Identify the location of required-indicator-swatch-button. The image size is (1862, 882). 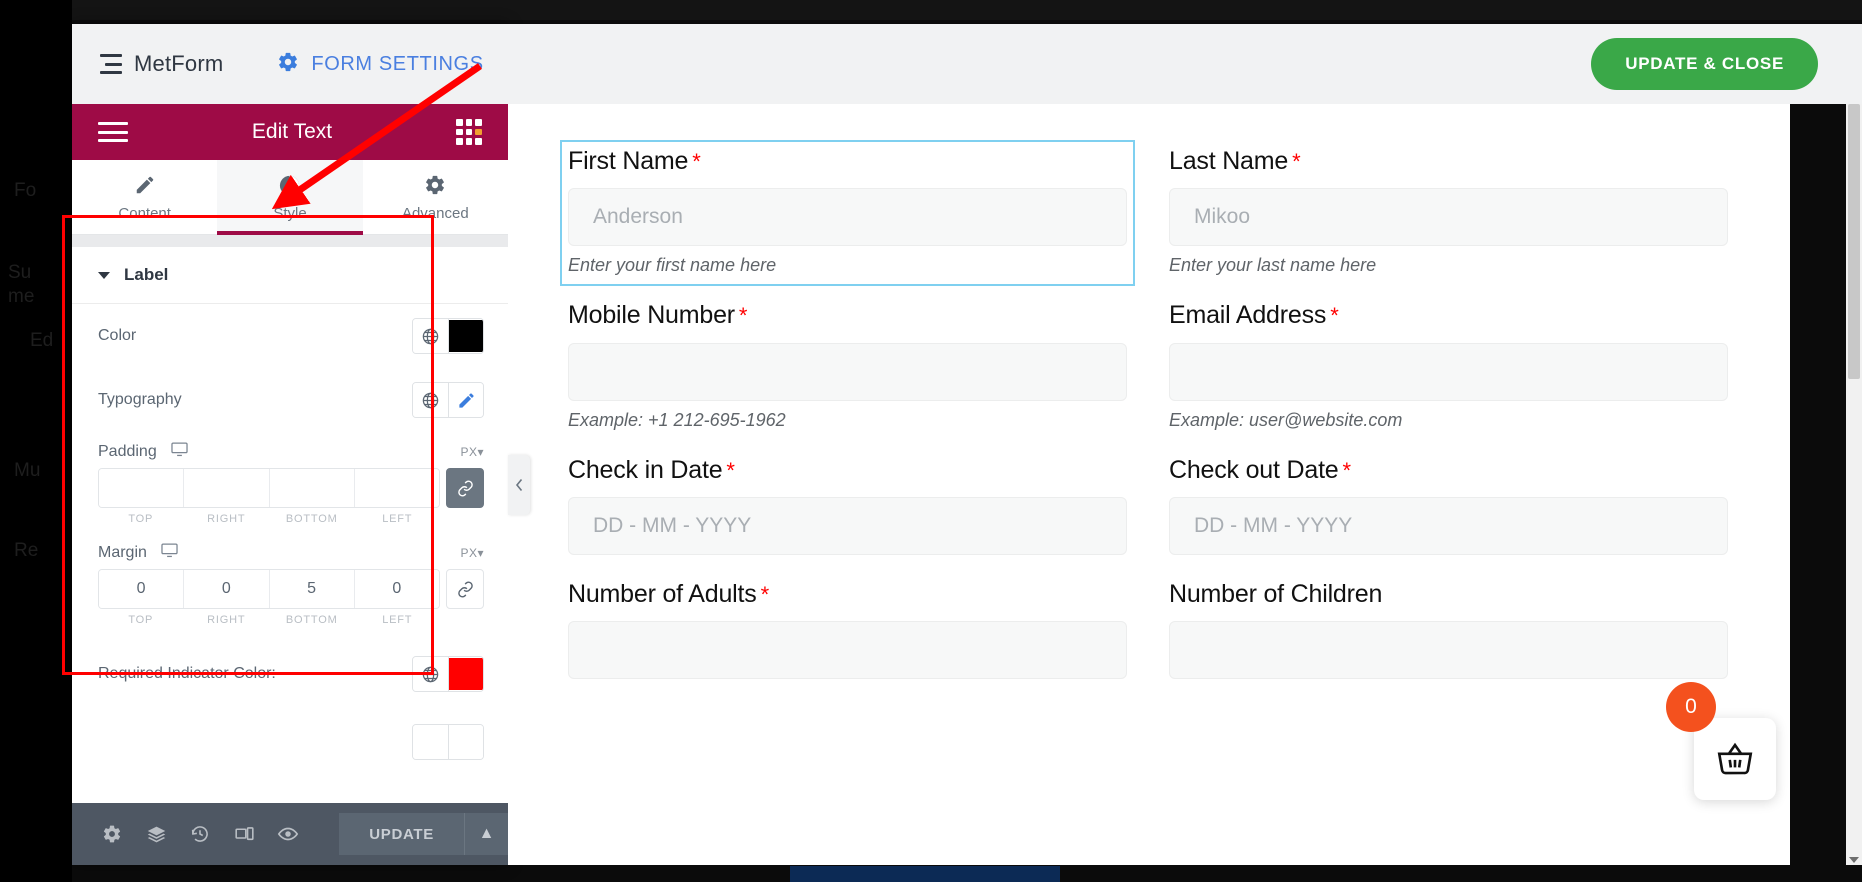
(465, 674).